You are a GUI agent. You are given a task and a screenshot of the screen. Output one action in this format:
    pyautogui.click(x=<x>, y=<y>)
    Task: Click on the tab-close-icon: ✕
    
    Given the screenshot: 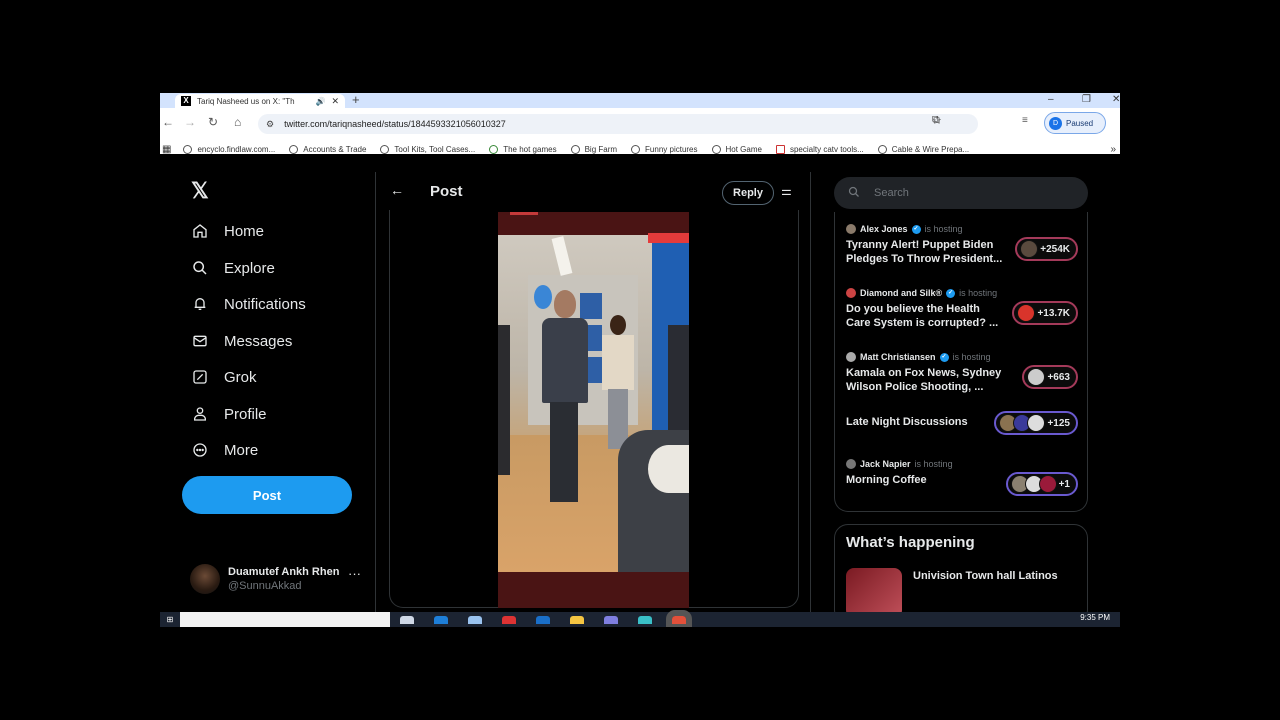 What is the action you would take?
    pyautogui.click(x=335, y=101)
    